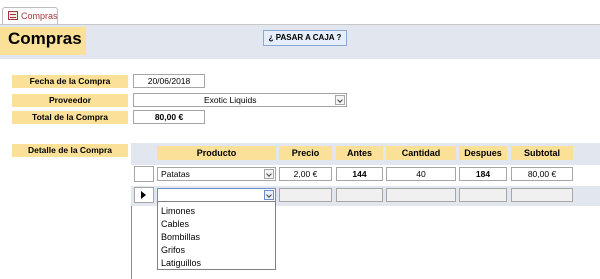 The height and width of the screenshot is (279, 600). What do you see at coordinates (178, 211) in the screenshot?
I see `list-item: Limones` at bounding box center [178, 211].